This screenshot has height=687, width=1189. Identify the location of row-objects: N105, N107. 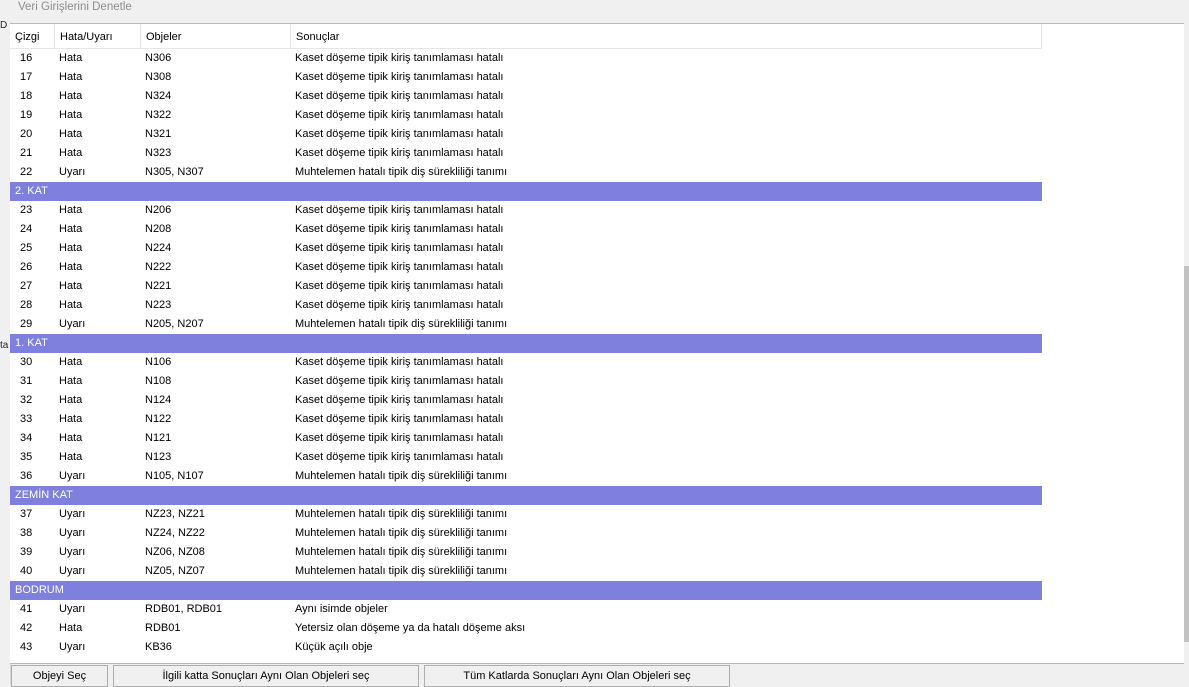
(174, 476).